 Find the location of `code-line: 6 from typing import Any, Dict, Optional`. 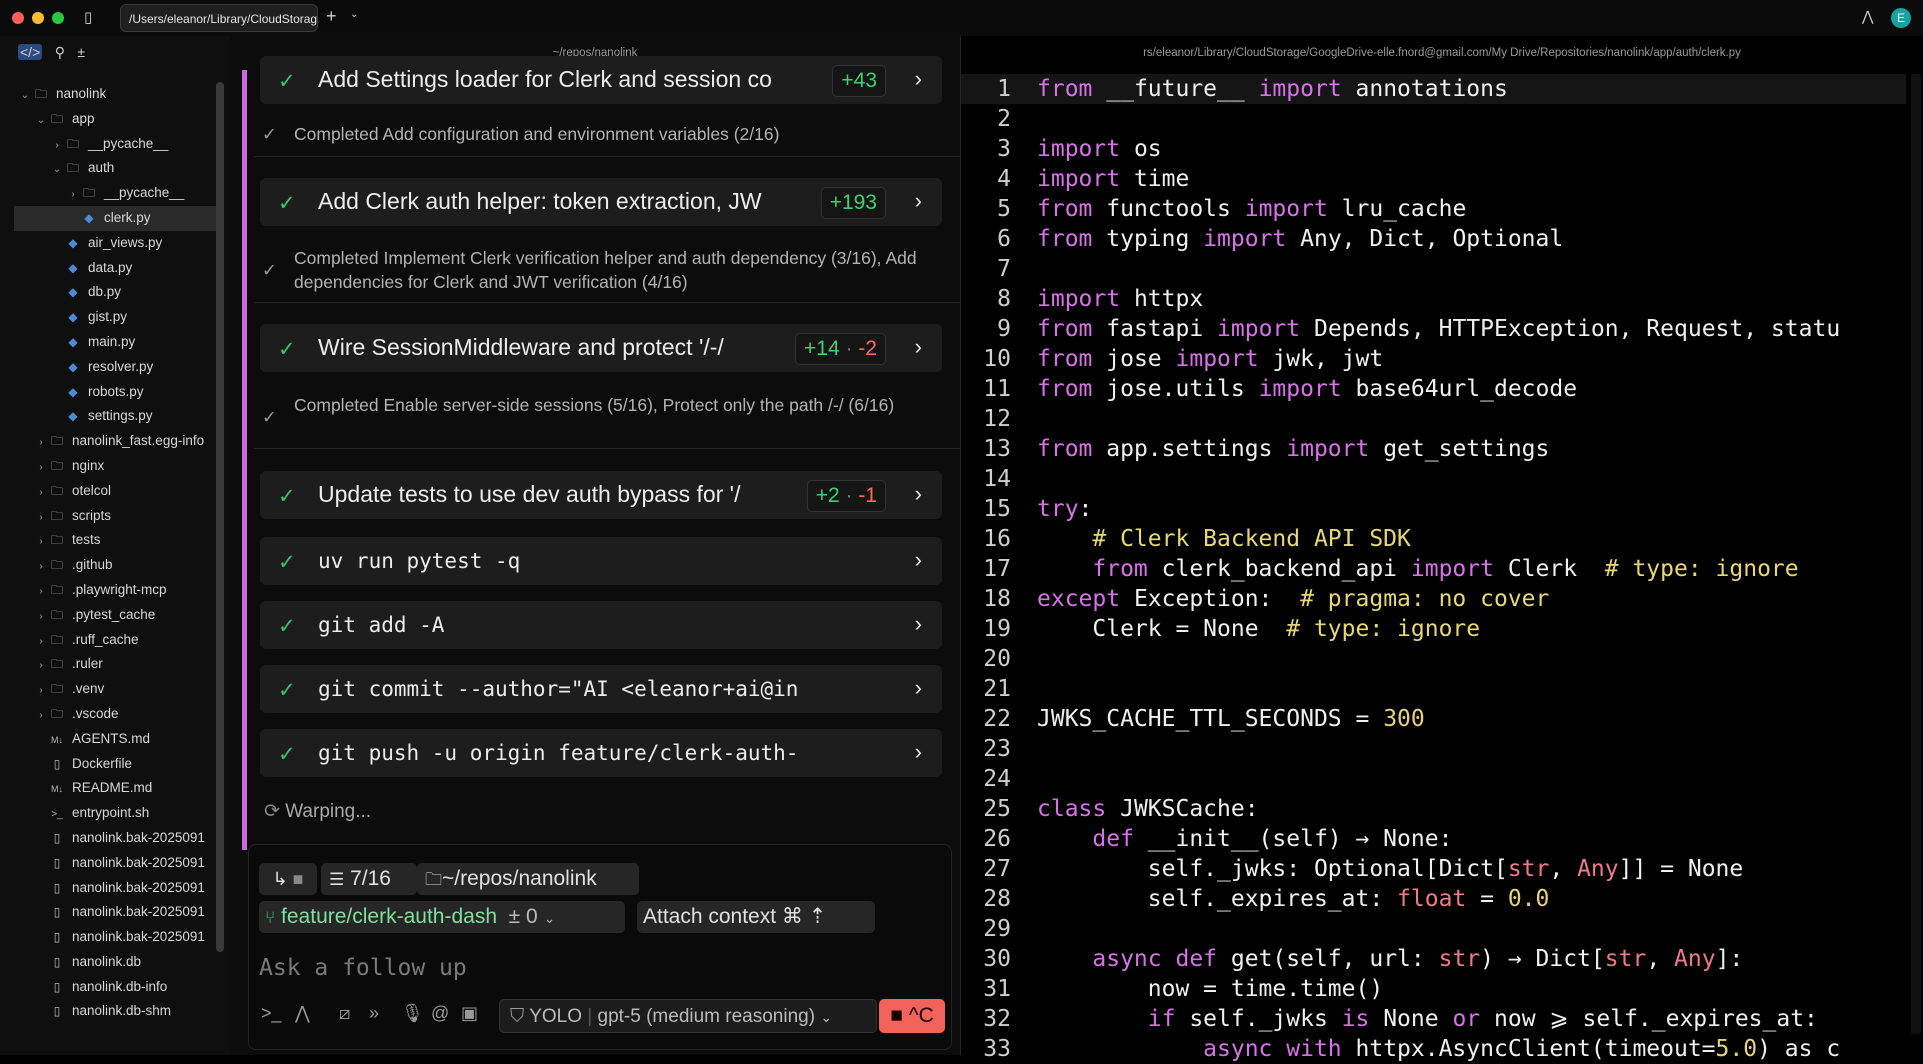

code-line: 6 from typing import Any, Dict, Optional is located at coordinates (1433, 239).